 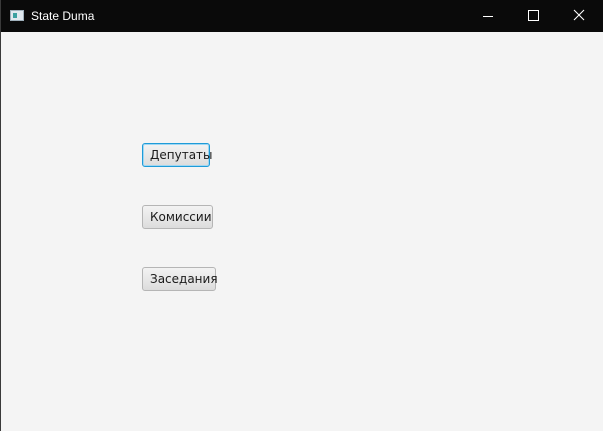 What do you see at coordinates (177, 155) in the screenshot?
I see `deputies-button: Депутаты` at bounding box center [177, 155].